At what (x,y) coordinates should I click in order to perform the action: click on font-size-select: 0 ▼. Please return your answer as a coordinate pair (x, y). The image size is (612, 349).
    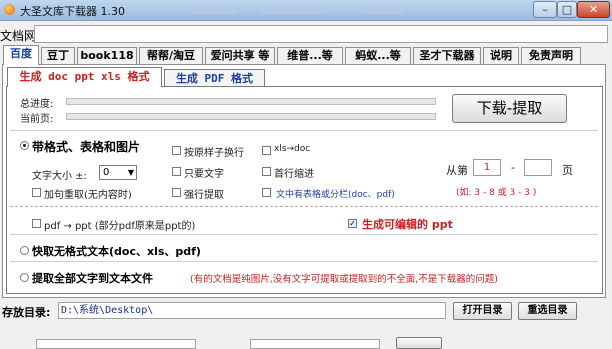
    Looking at the image, I should click on (118, 172).